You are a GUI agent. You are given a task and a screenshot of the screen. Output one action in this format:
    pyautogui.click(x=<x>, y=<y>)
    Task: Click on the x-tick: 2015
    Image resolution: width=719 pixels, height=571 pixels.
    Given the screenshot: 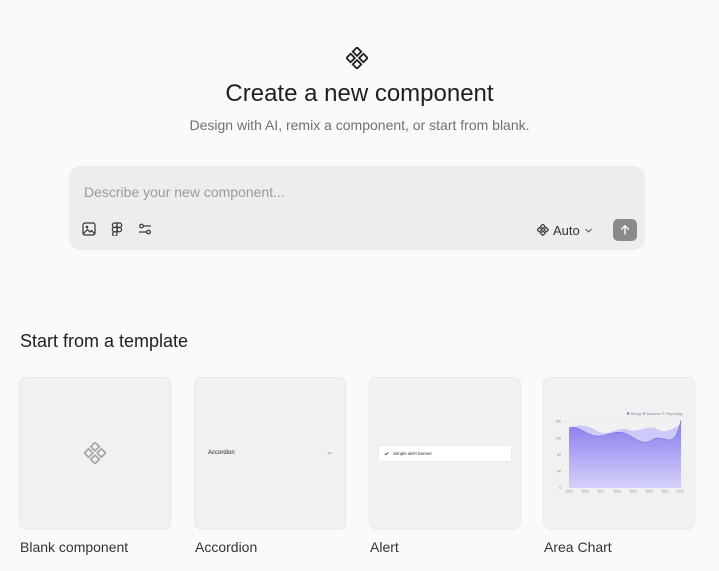 What is the action you would take?
    pyautogui.click(x=568, y=492)
    